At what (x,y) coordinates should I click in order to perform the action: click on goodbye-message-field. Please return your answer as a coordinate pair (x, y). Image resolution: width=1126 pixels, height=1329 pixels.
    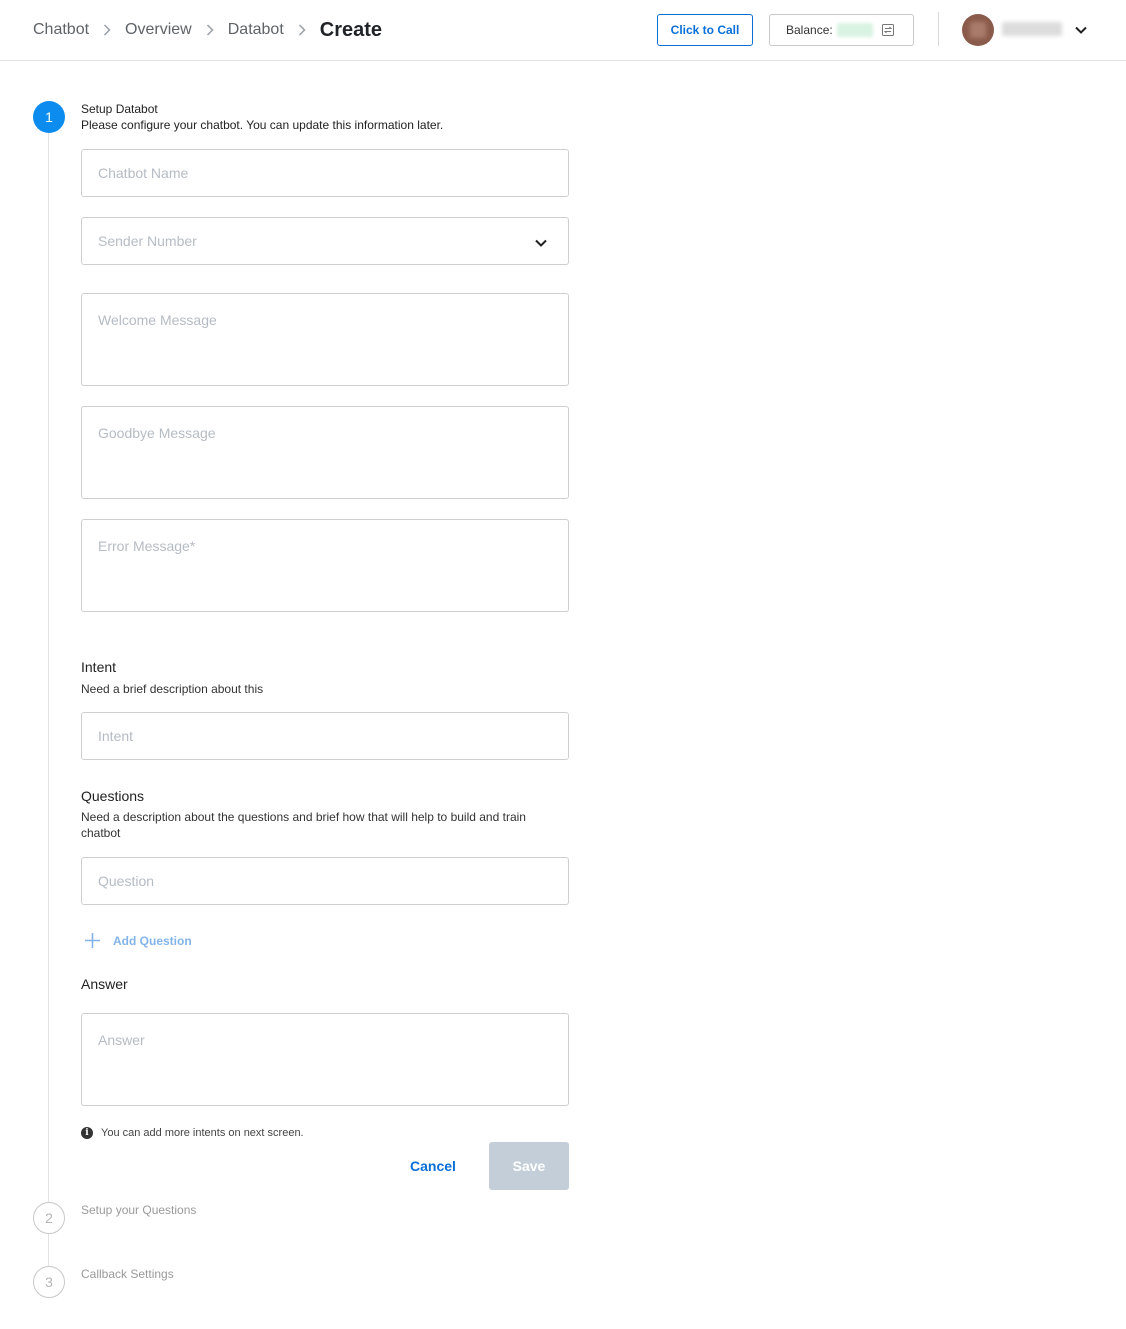
    Looking at the image, I should click on (325, 452).